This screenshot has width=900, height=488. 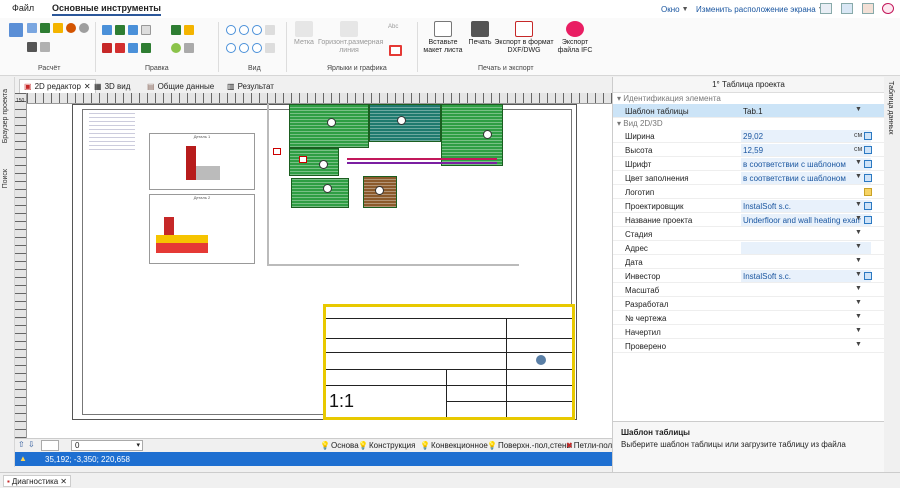 What do you see at coordinates (32, 28) in the screenshot?
I see `grid-icon` at bounding box center [32, 28].